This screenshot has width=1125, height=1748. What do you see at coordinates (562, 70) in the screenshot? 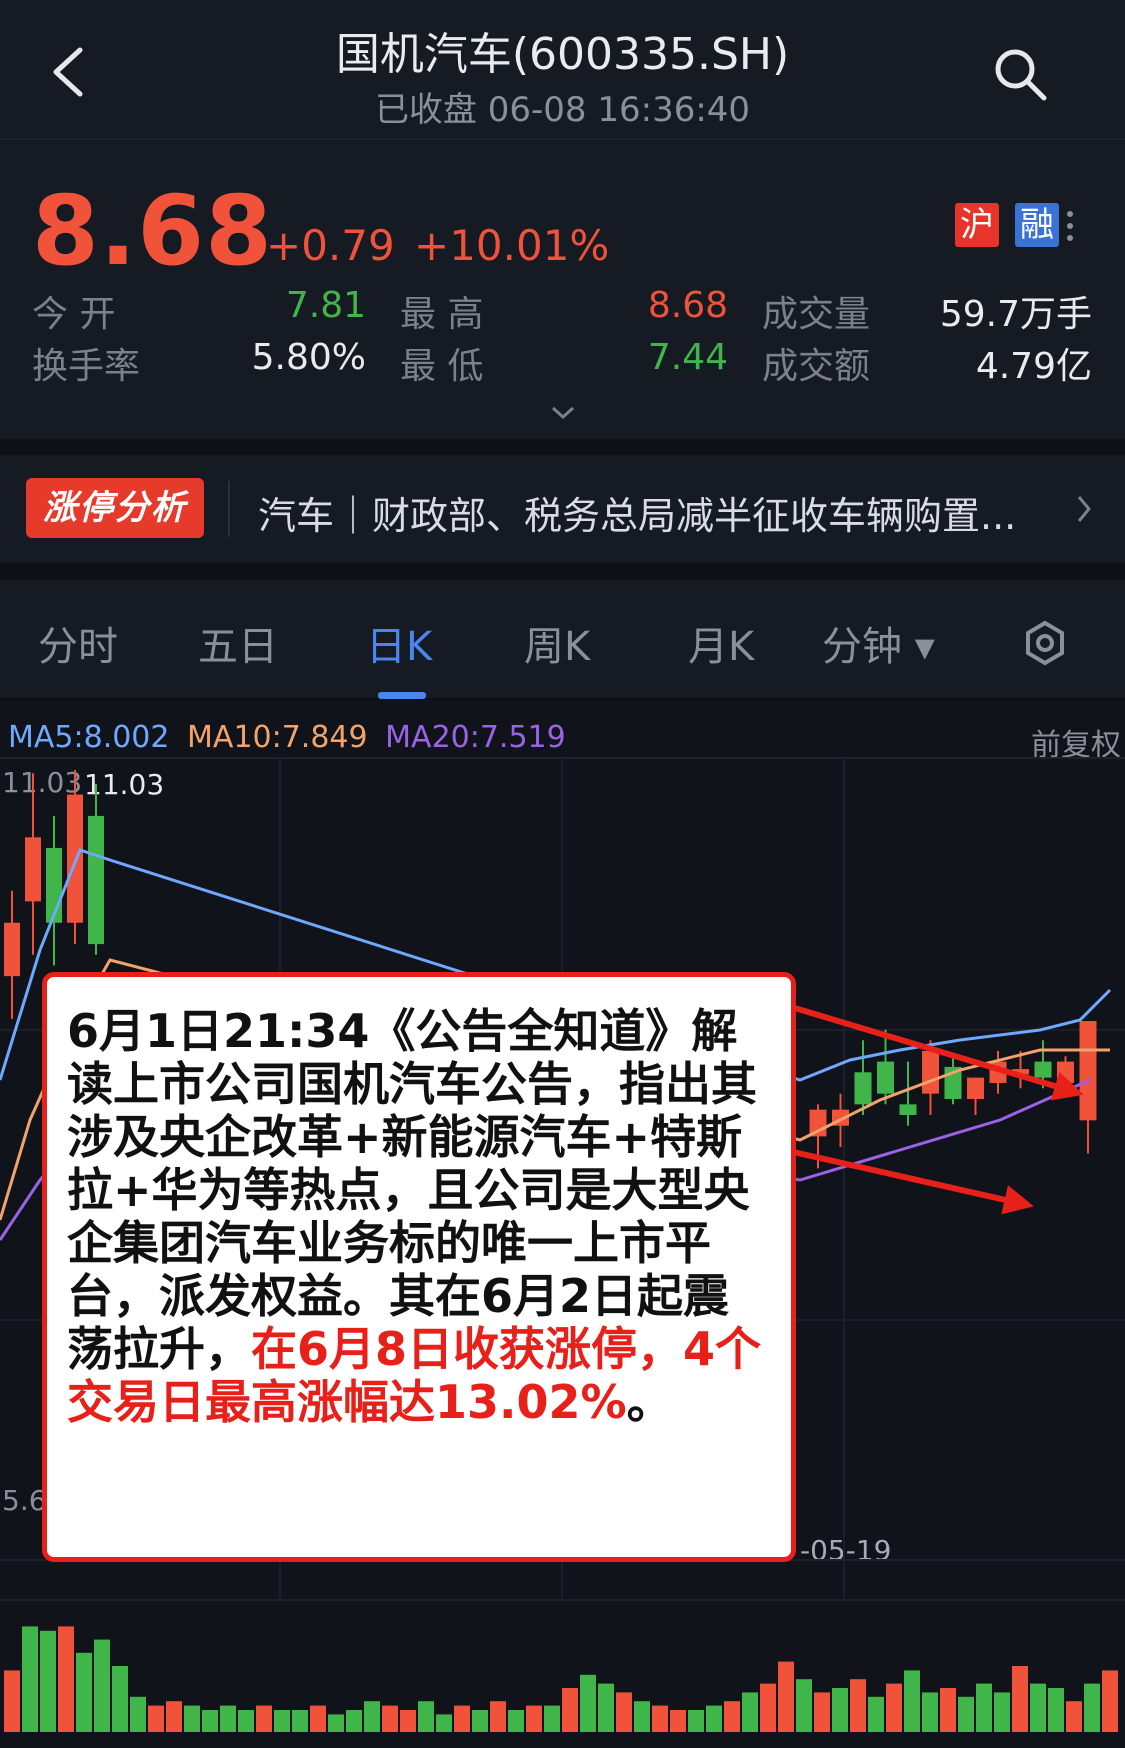
I see `top-bar: 国机汽车(600335.SH) 已收盘 06-08 16:36:40` at bounding box center [562, 70].